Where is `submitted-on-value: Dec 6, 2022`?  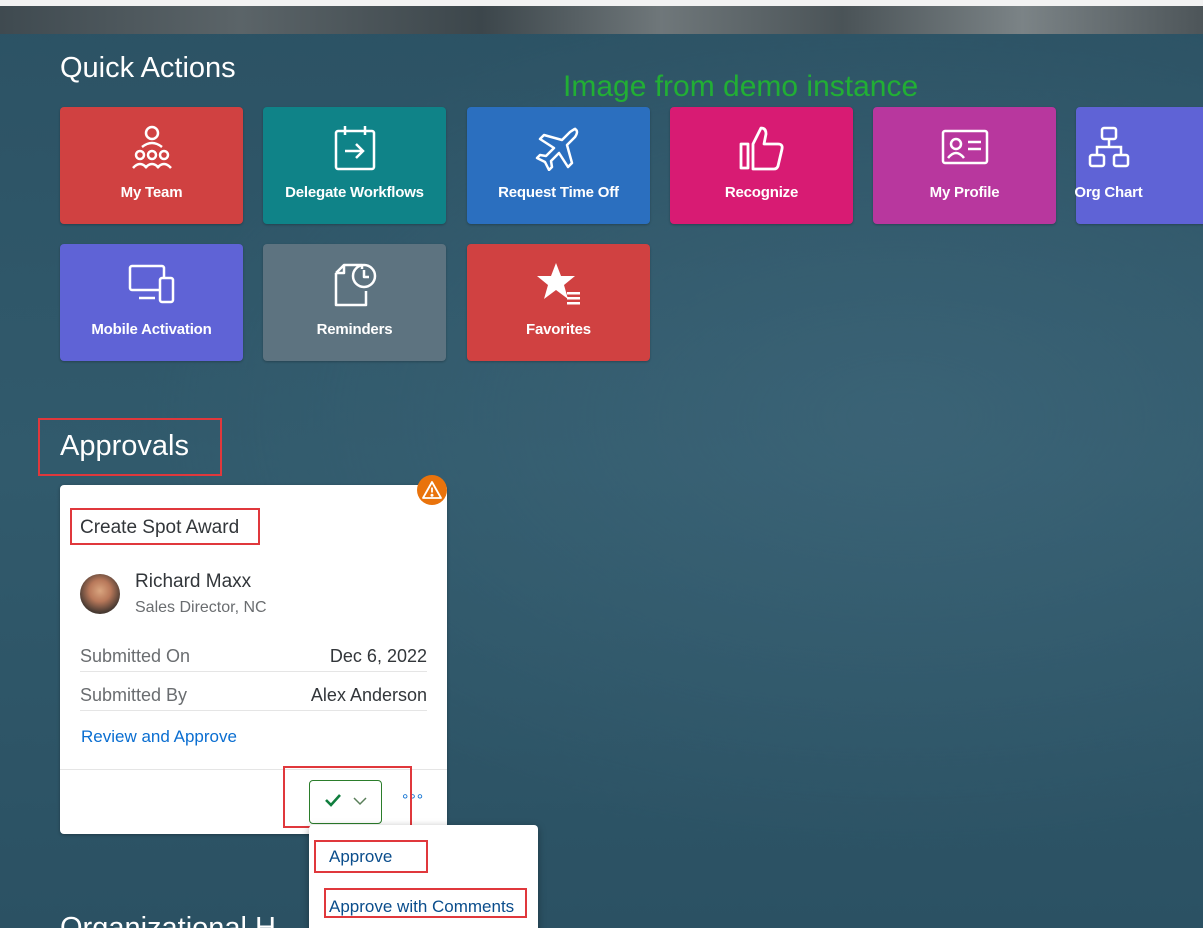 submitted-on-value: Dec 6, 2022 is located at coordinates (378, 656).